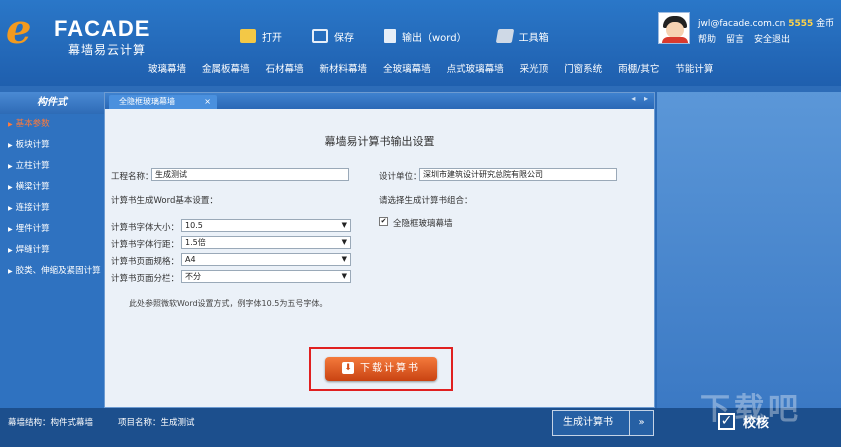 This screenshot has height=447, width=841. I want to click on sidebar-item-transom-calc: ▶ 横梁计算, so click(52, 187).